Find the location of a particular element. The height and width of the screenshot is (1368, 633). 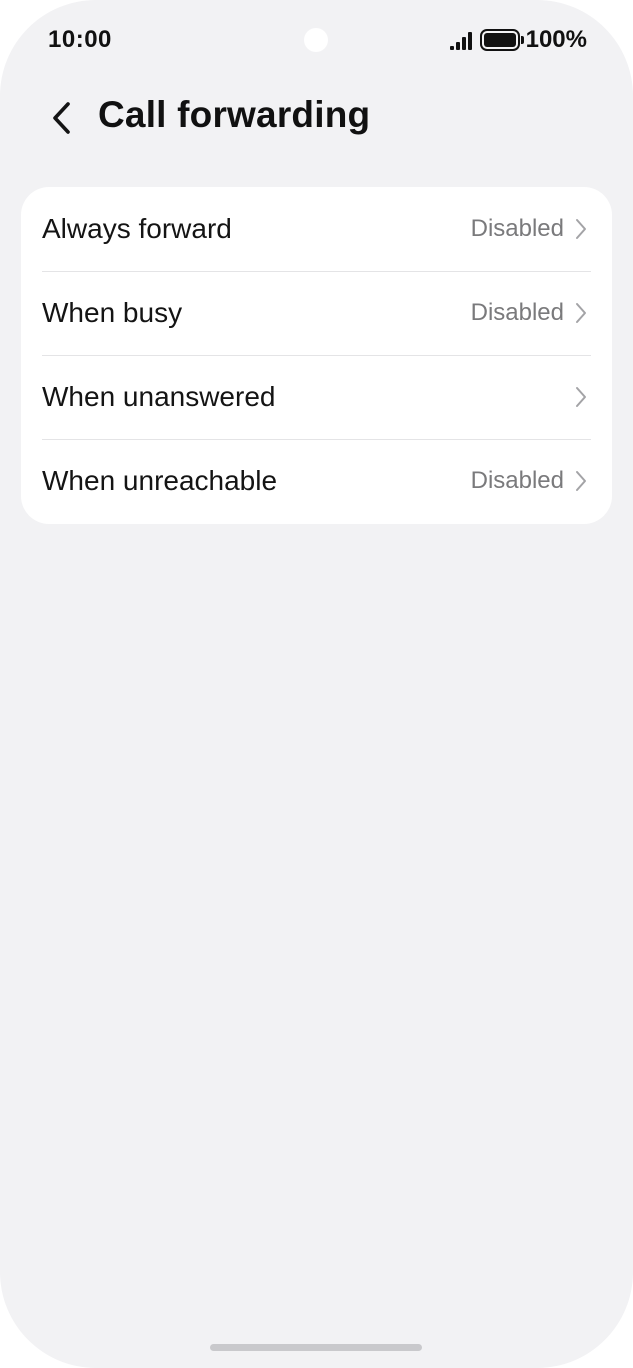

list-item-label: When busy is located at coordinates (112, 312).